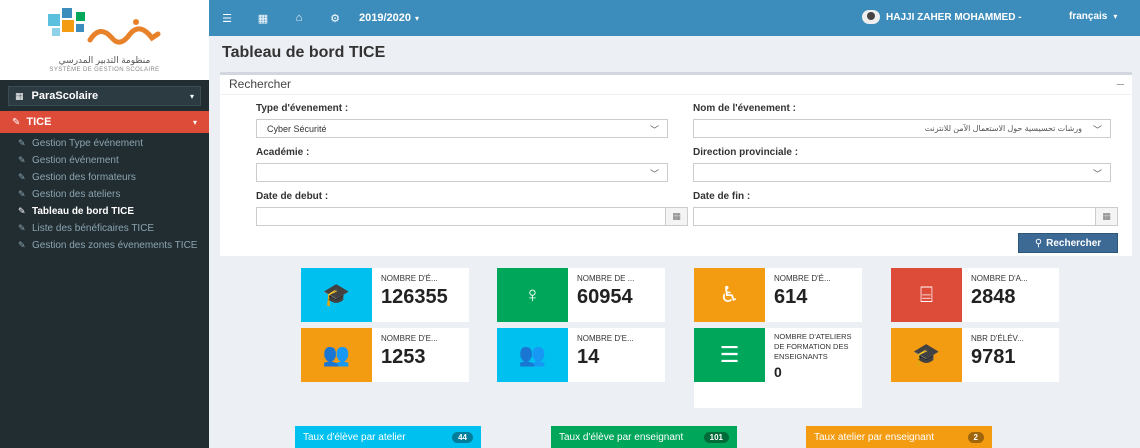  Describe the element at coordinates (297, 128) in the screenshot. I see `type-evenement-value: Cyber Sécurité` at that location.